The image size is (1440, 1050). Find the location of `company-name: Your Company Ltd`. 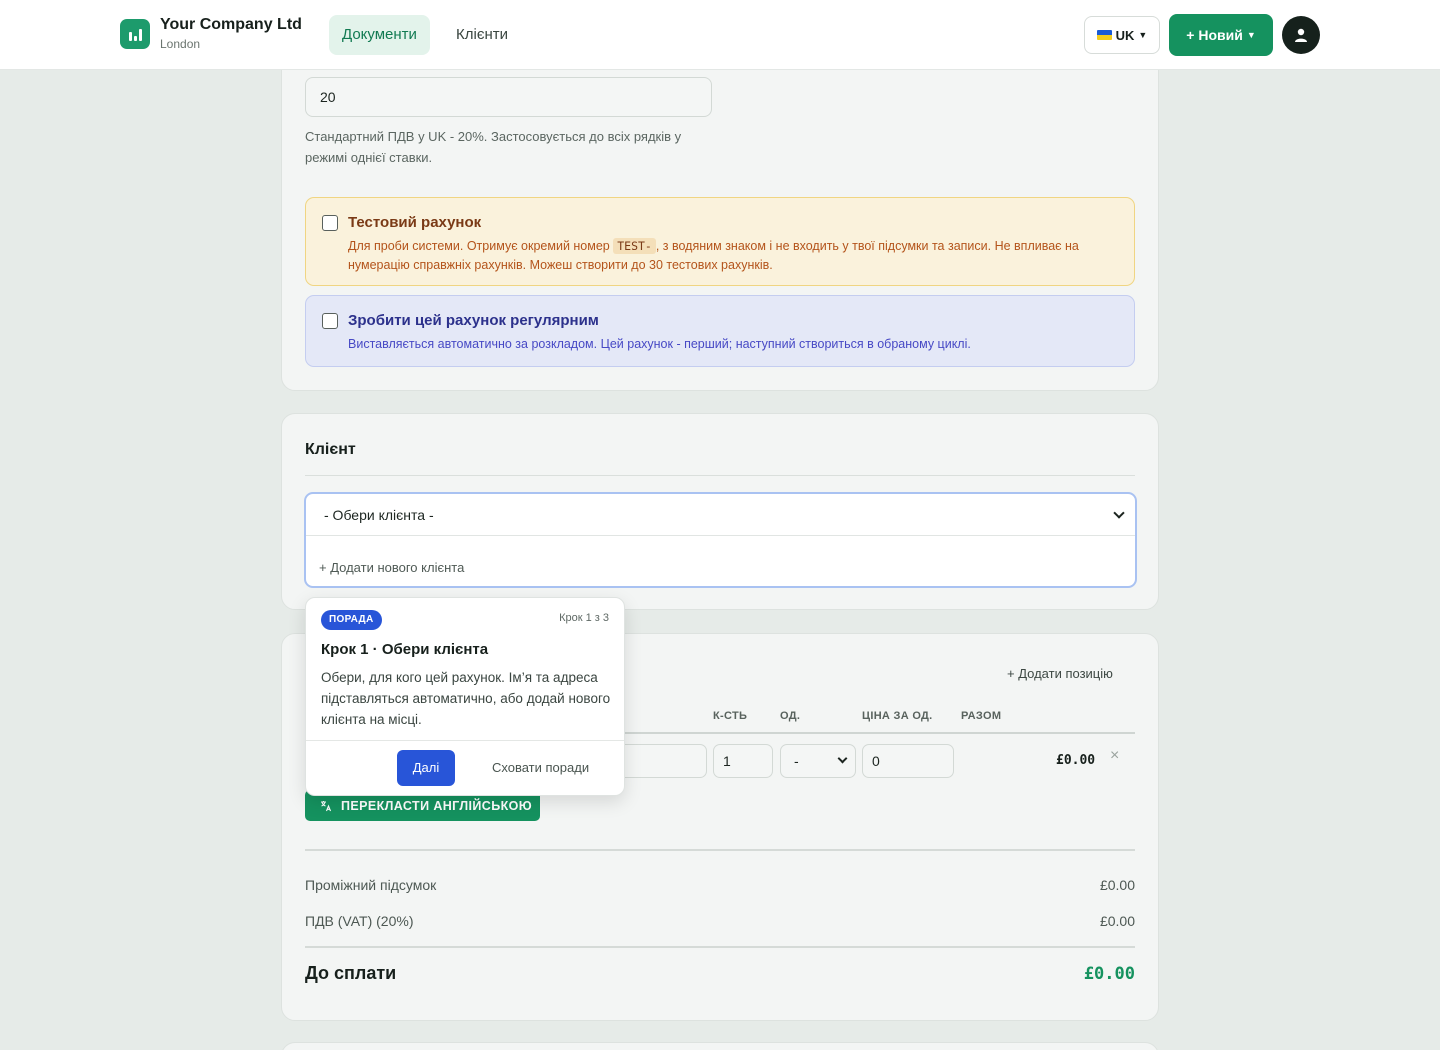

company-name: Your Company Ltd is located at coordinates (231, 24).